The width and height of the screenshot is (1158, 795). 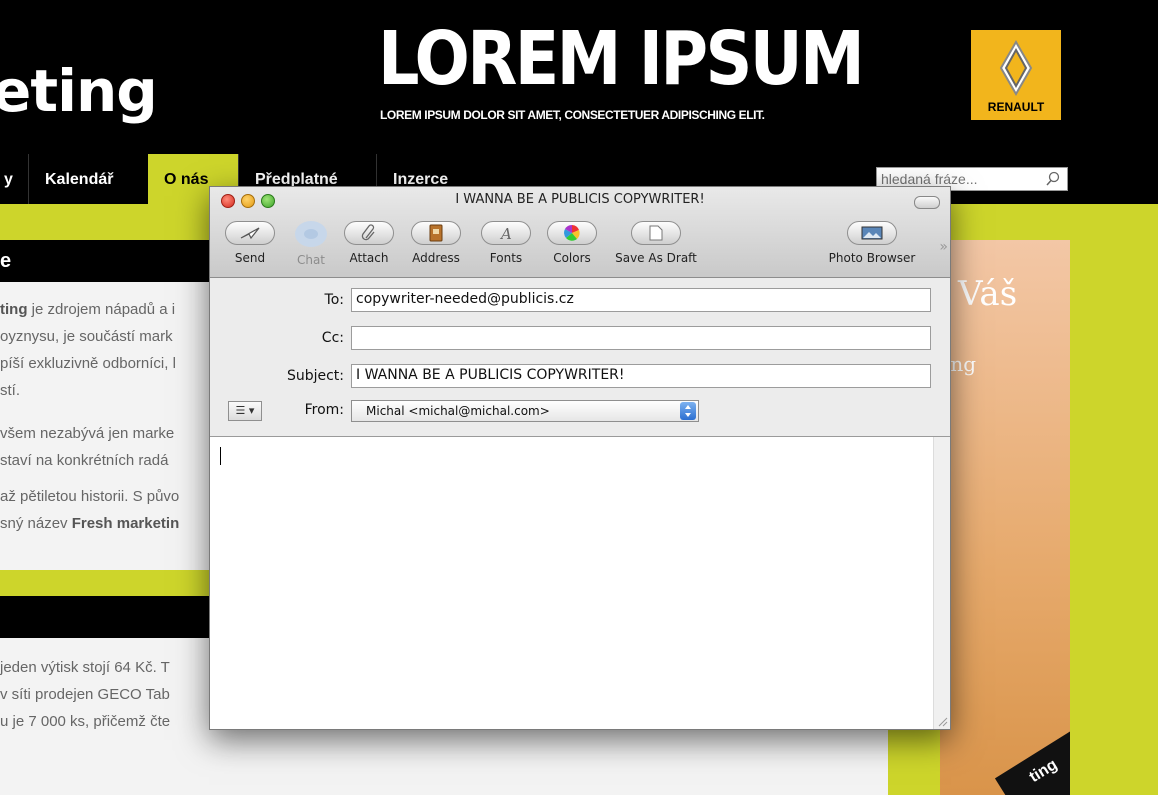 What do you see at coordinates (572, 258) in the screenshot?
I see `colors-label: Colors` at bounding box center [572, 258].